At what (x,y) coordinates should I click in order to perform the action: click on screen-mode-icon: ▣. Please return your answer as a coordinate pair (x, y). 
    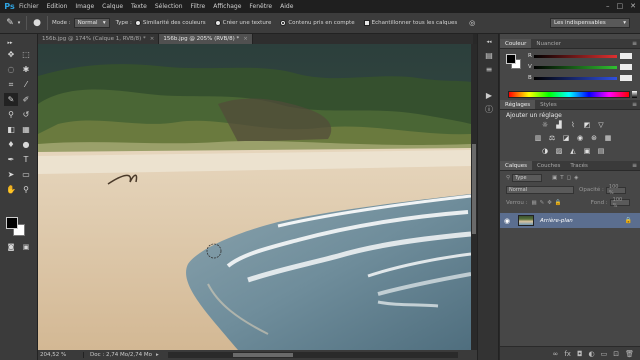
    Looking at the image, I should click on (26, 246).